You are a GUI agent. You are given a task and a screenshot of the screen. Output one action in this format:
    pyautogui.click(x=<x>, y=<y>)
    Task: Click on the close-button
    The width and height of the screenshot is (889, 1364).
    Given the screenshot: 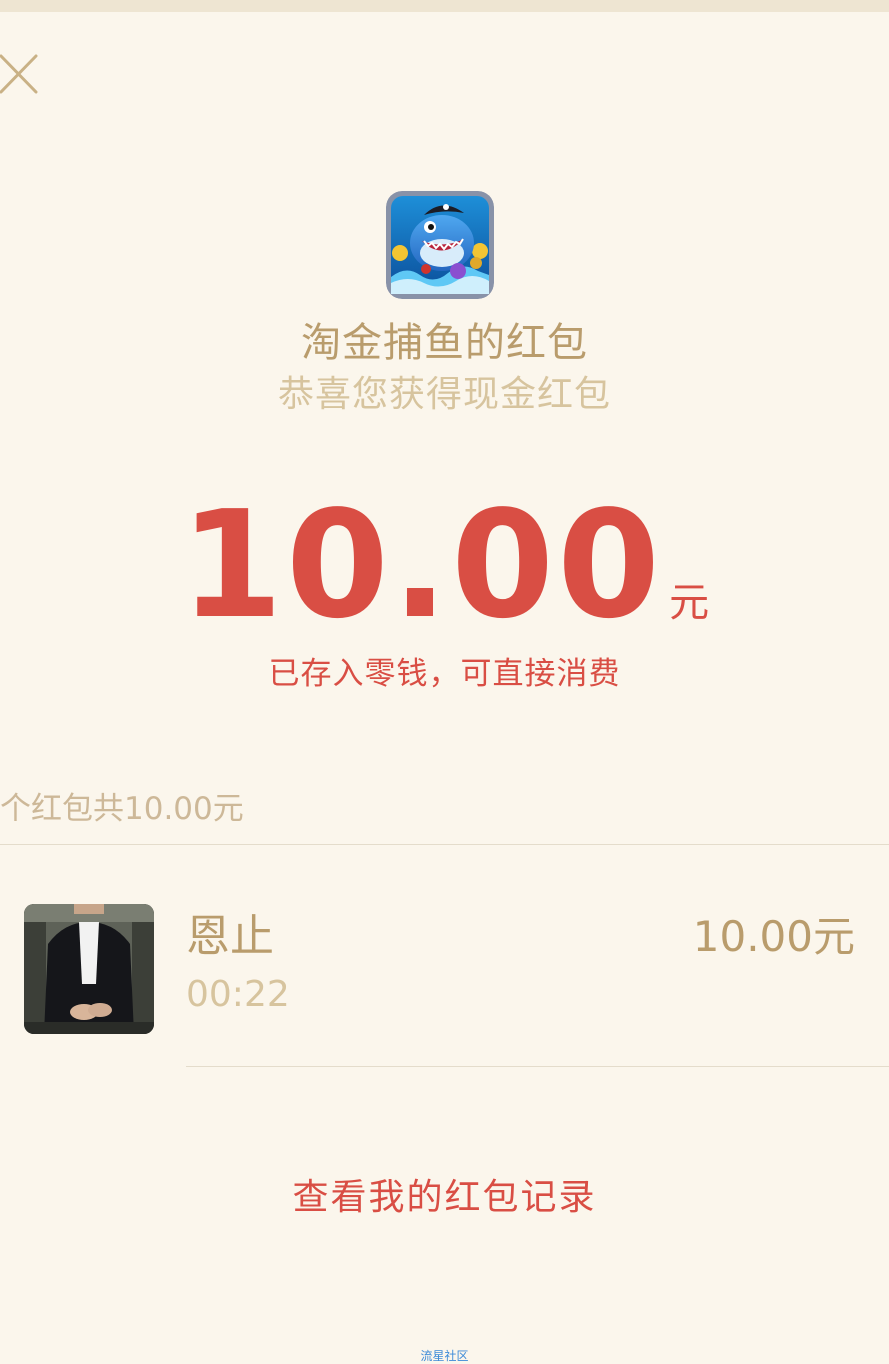 What is the action you would take?
    pyautogui.click(x=19, y=74)
    